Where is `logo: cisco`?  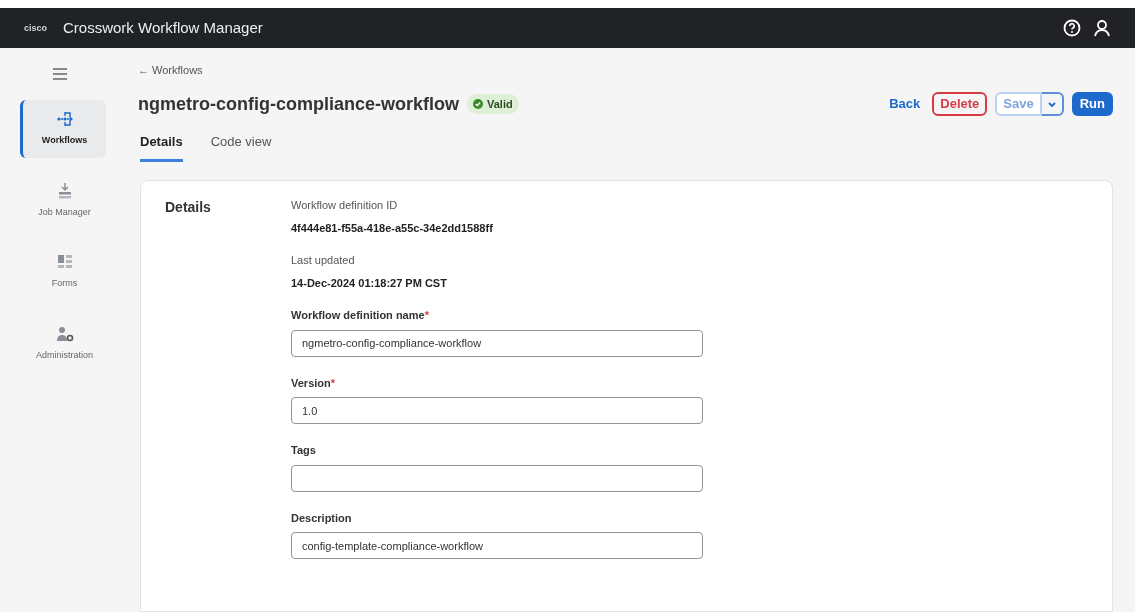 logo: cisco is located at coordinates (35, 28).